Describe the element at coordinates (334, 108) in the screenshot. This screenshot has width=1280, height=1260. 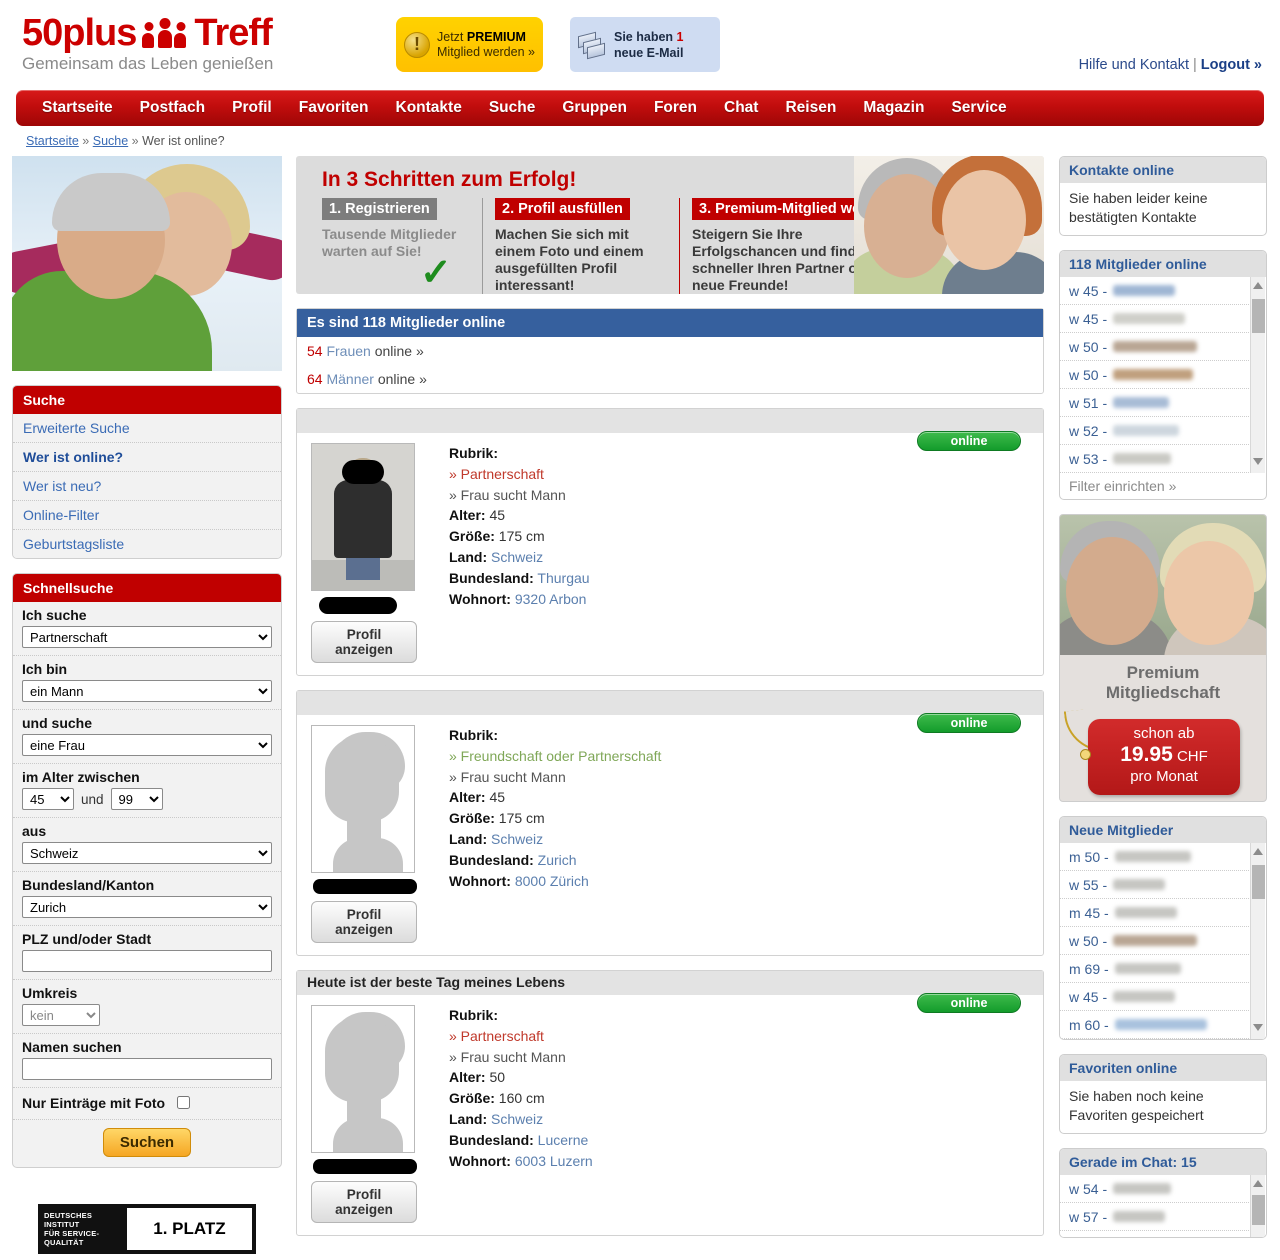
I see `nav-item-favoriten: Favoriten` at that location.